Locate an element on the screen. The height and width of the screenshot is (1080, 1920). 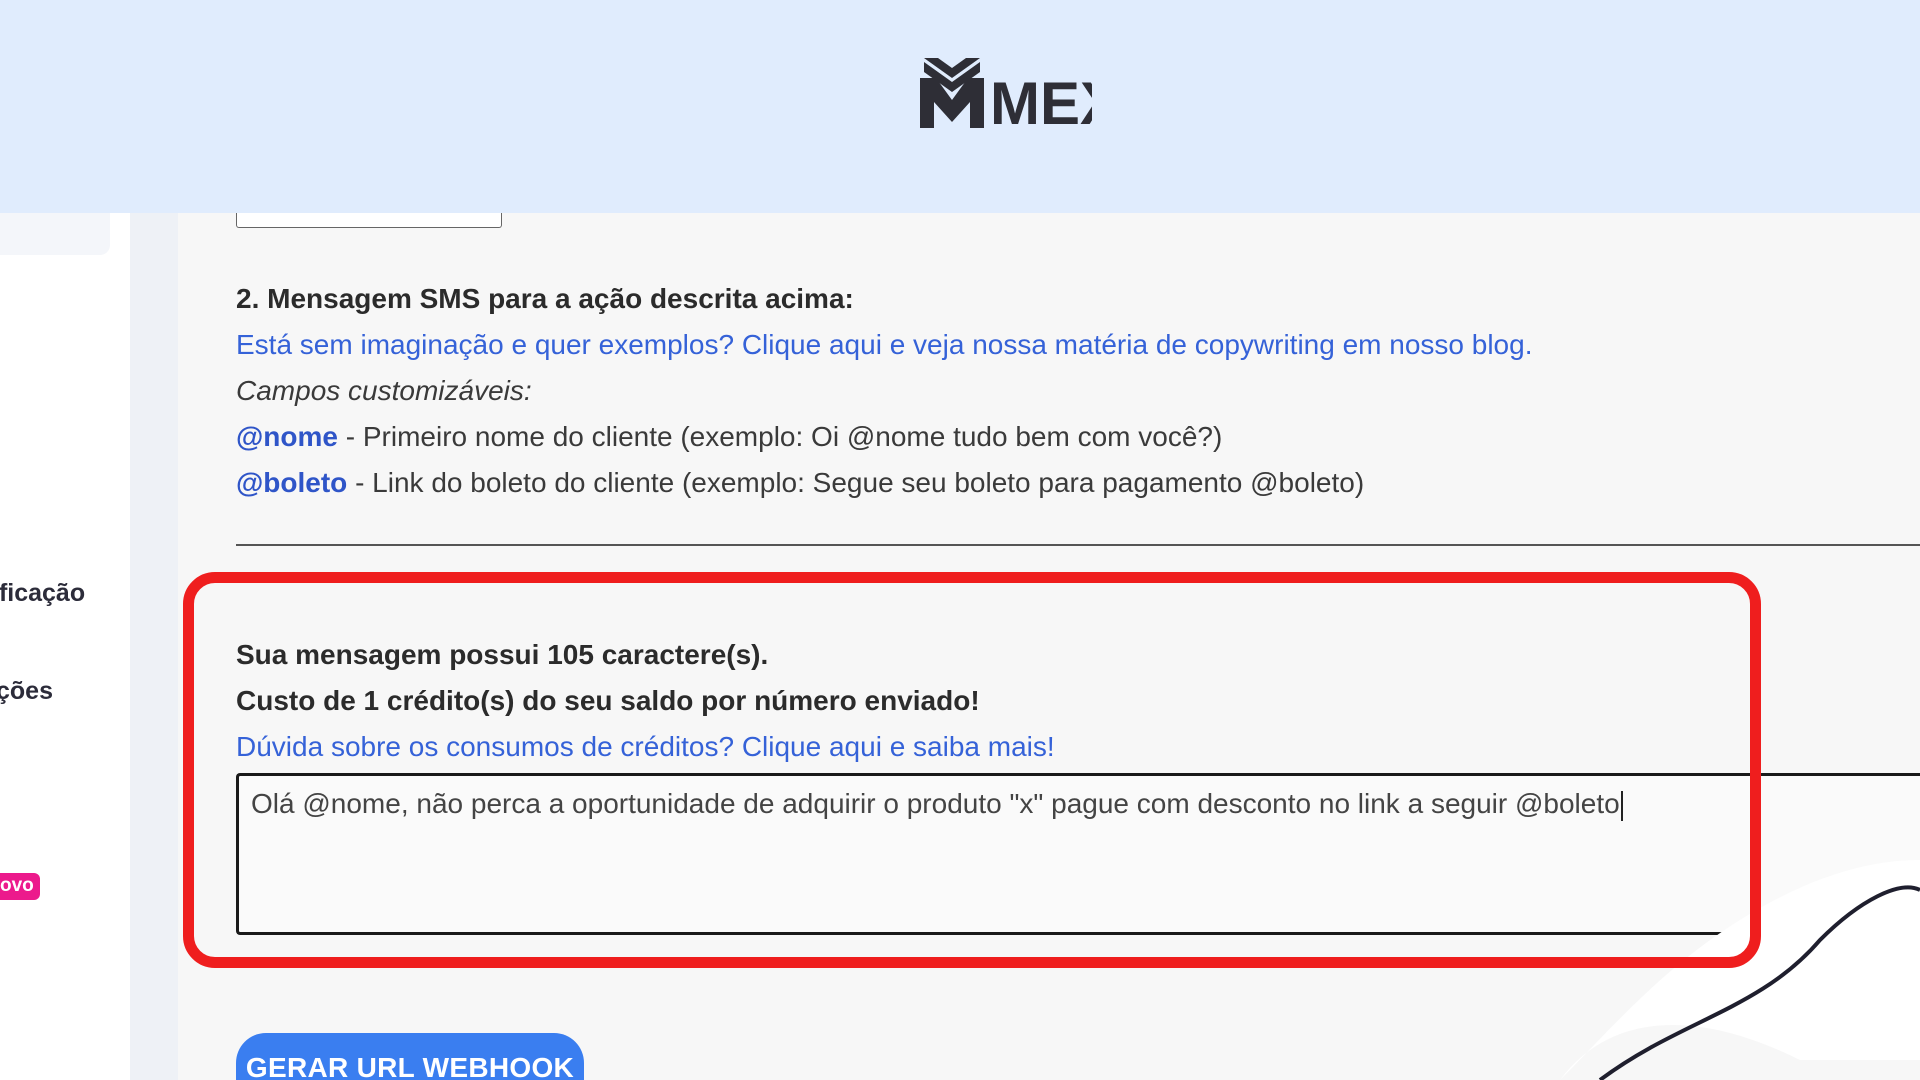
section-divider is located at coordinates (1078, 545).